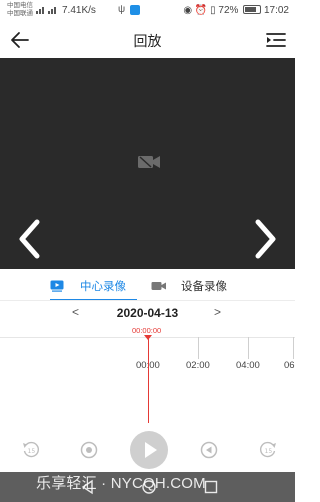  I want to click on rewind-15s-icon: 15, so click(31, 449).